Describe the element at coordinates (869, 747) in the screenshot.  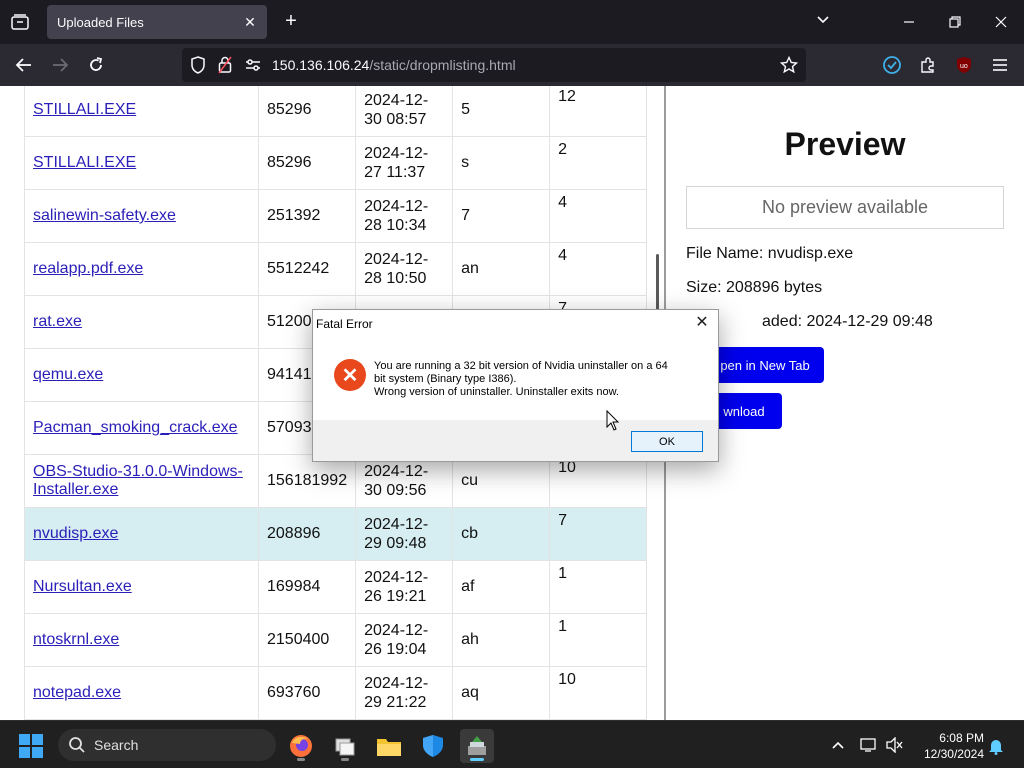
I see `network-icon` at that location.